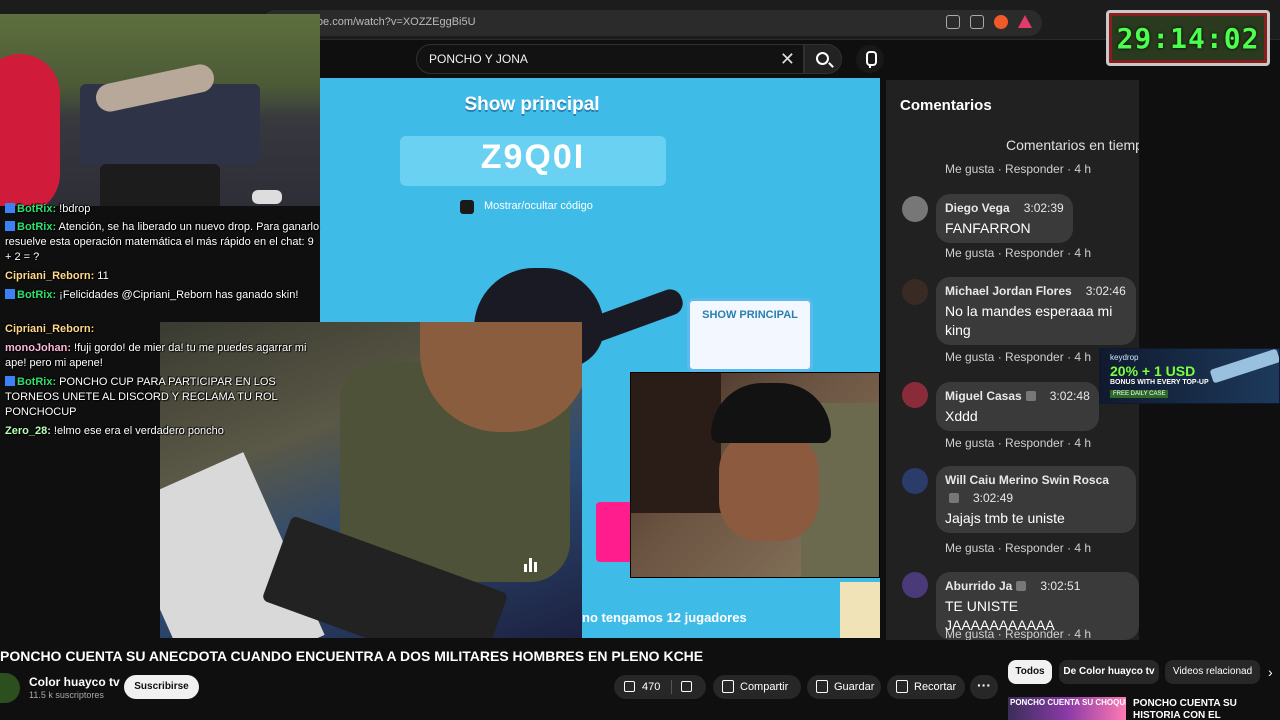 This screenshot has height=720, width=1280. I want to click on soldier-face-graphic, so click(769, 486).